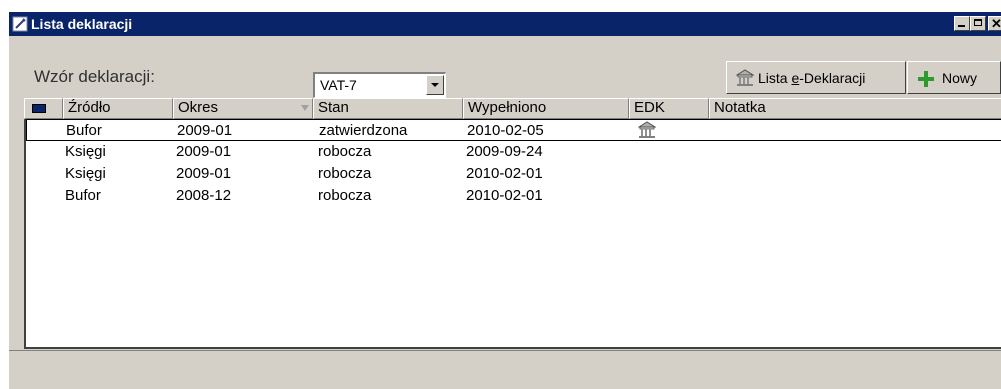 The image size is (1001, 389). I want to click on status-bar, so click(505, 369).